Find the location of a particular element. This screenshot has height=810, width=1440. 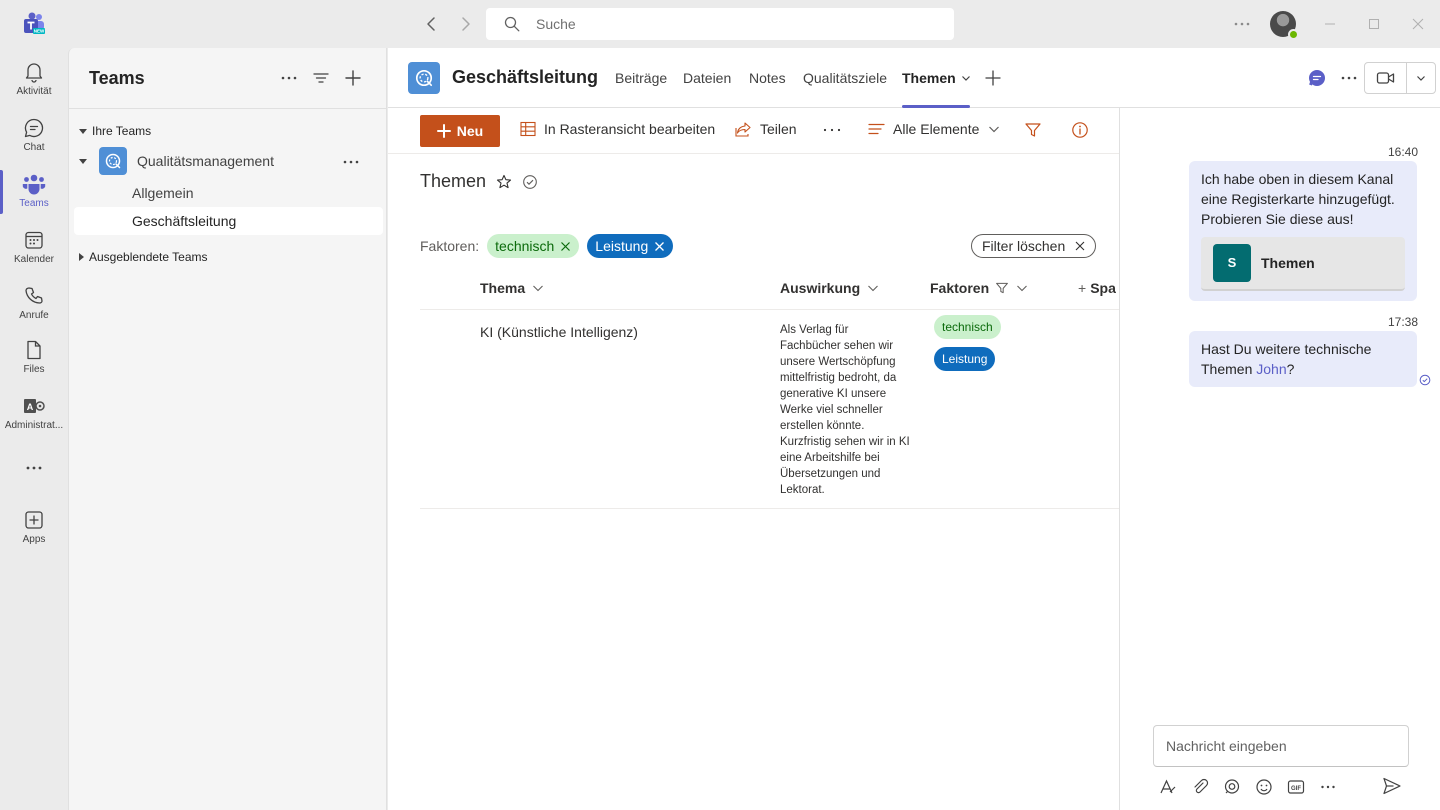

rail-item-activity: Aktivität is located at coordinates (34, 80).